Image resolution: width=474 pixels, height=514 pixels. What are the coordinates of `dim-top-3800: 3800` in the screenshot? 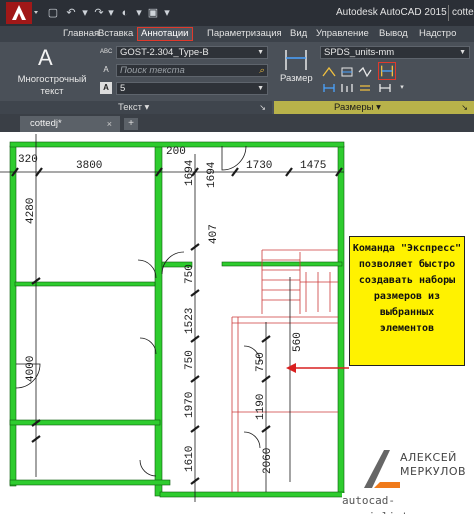 It's located at (89, 166).